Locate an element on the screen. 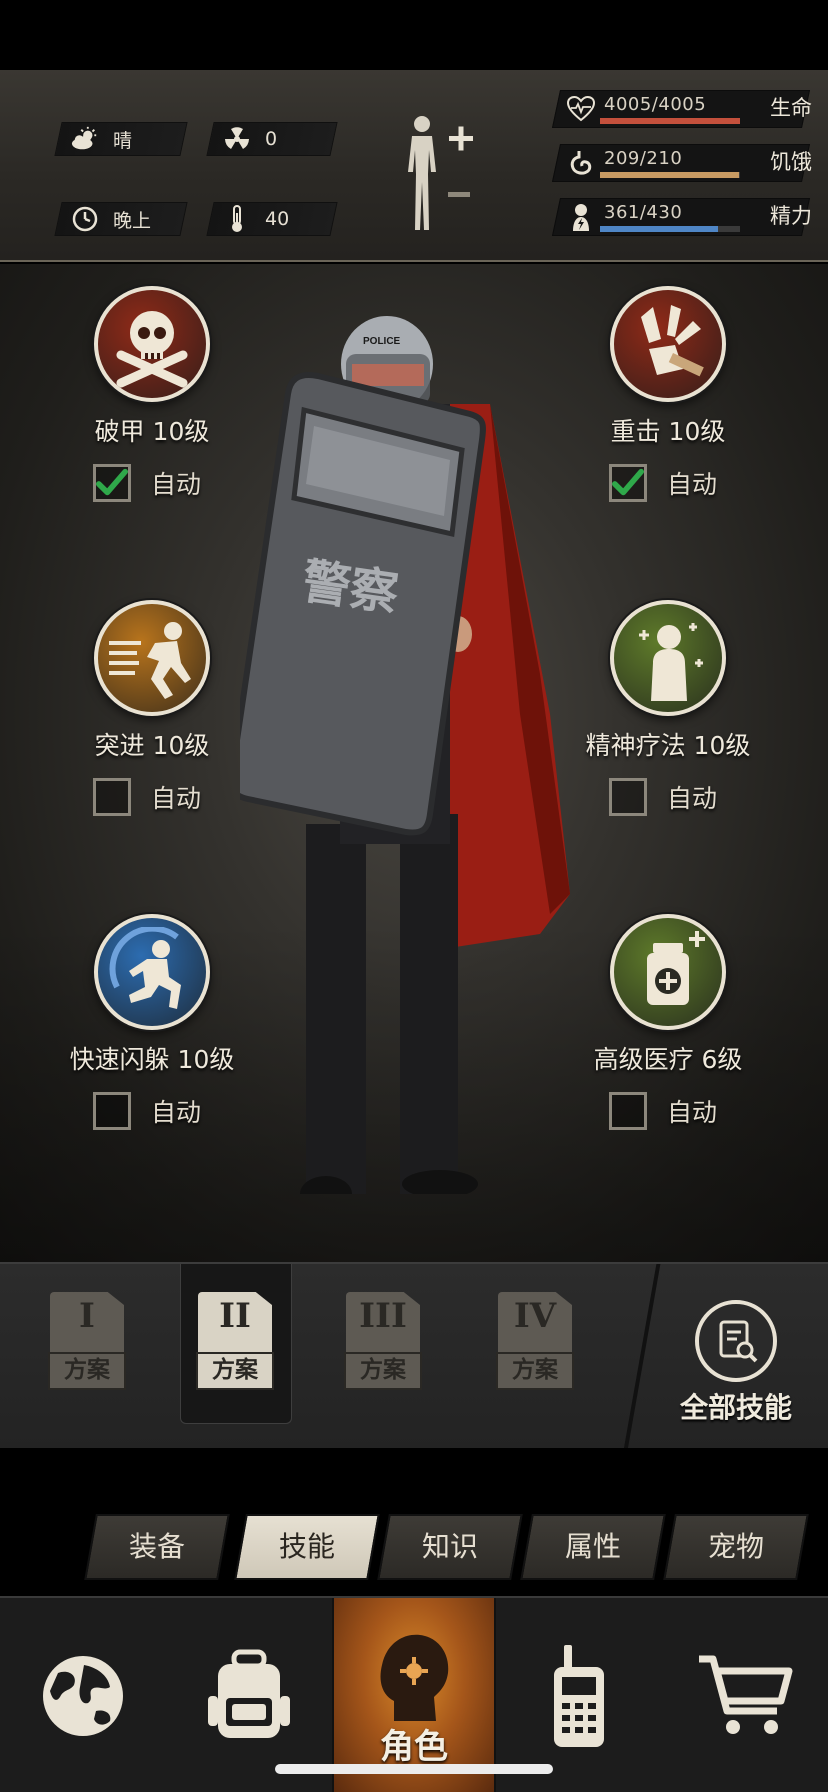  tab-skills: 技能 is located at coordinates (307, 1547).